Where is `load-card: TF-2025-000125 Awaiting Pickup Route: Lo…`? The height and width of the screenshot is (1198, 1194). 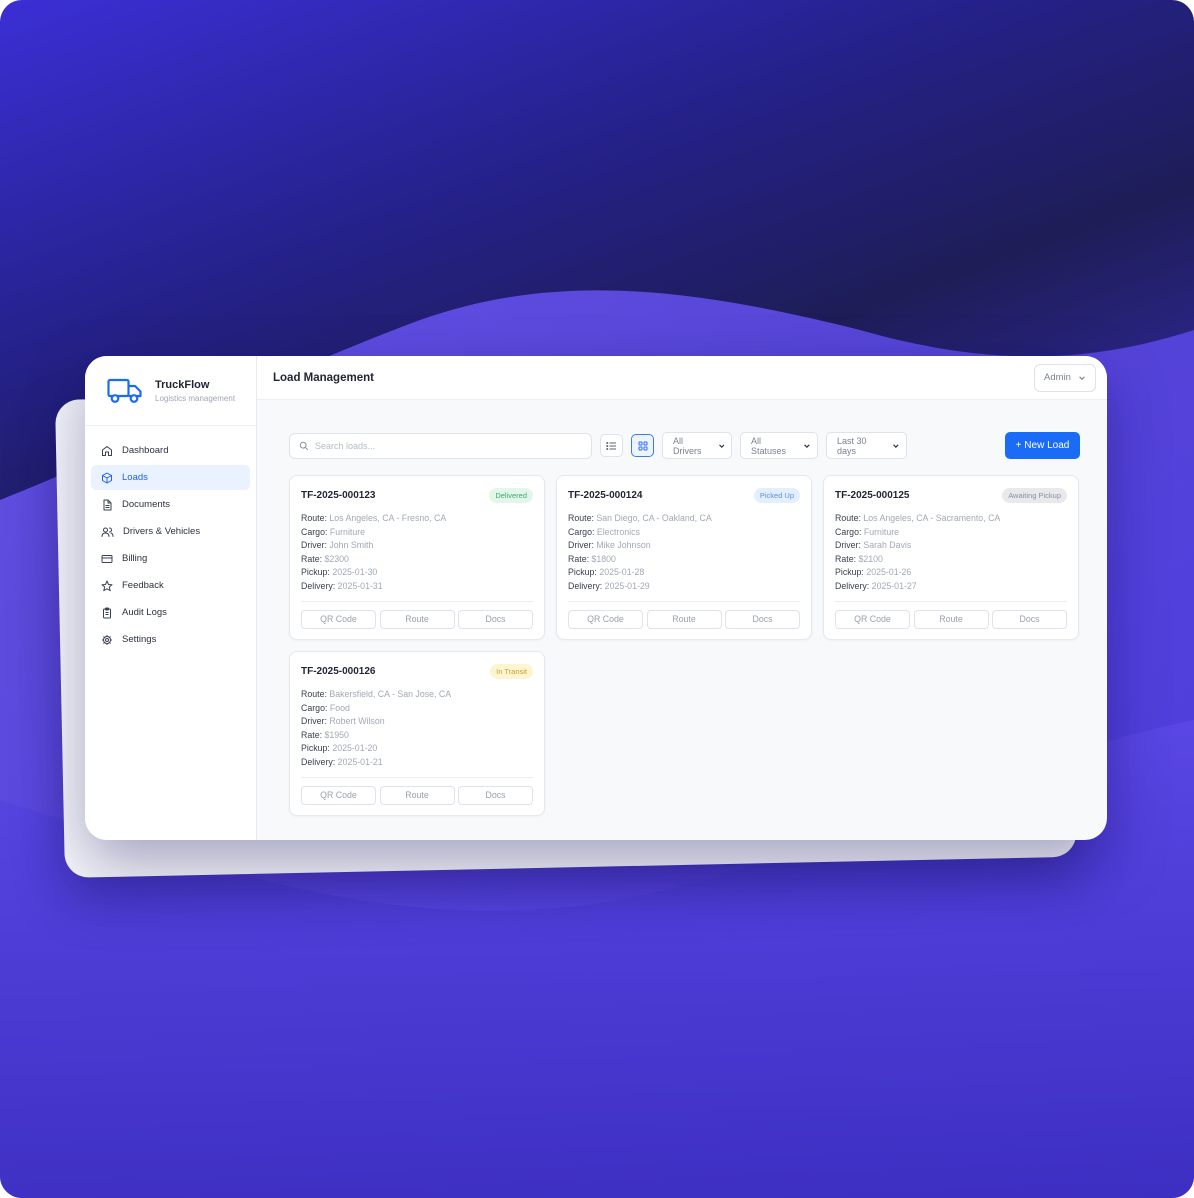
load-card: TF-2025-000125 Awaiting Pickup Route: Lo… is located at coordinates (951, 557).